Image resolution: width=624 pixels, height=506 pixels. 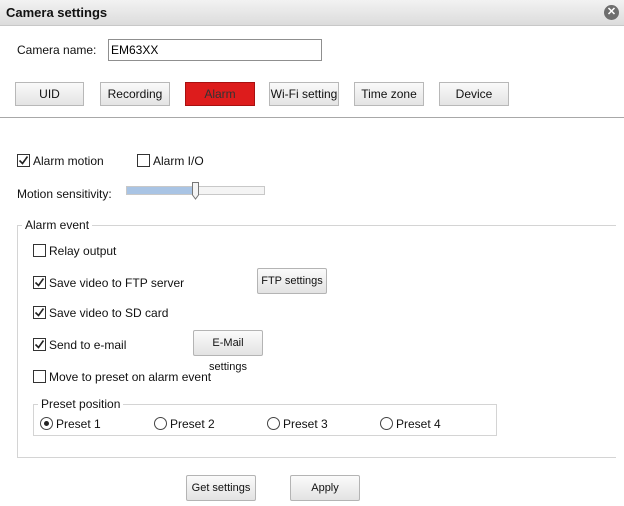 What do you see at coordinates (64, 194) in the screenshot?
I see `motion-sensitivity-label: Motion sensitivity:` at bounding box center [64, 194].